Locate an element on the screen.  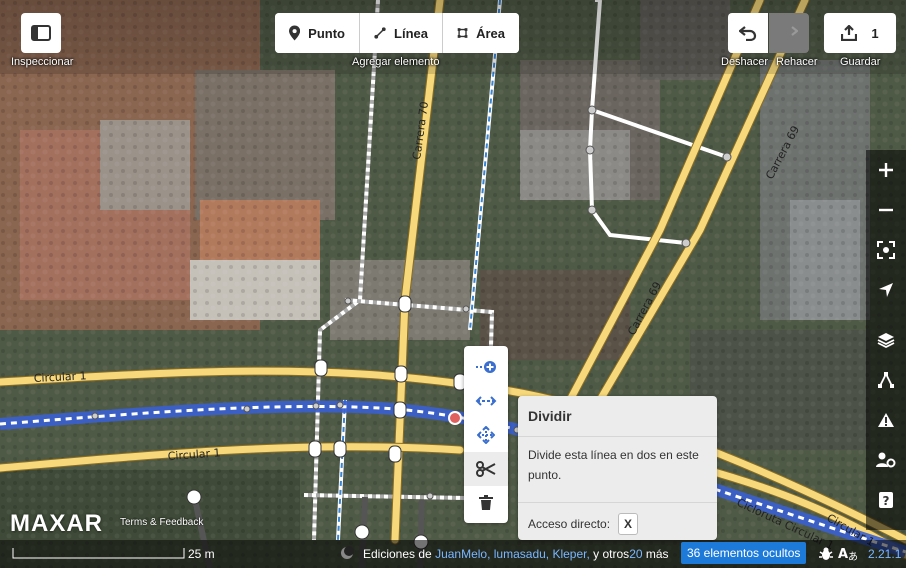
warning-icon is located at coordinates (886, 420).